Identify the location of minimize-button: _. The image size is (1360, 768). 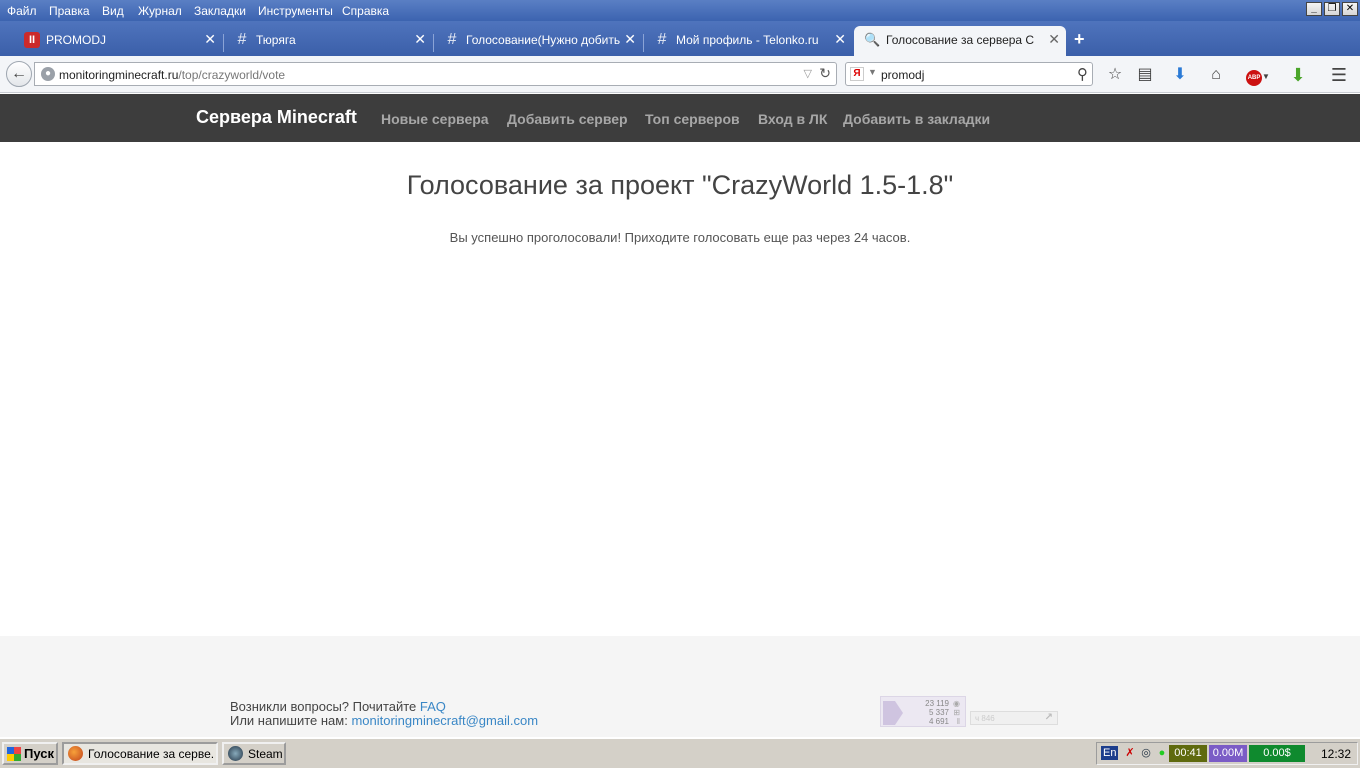
(1314, 9).